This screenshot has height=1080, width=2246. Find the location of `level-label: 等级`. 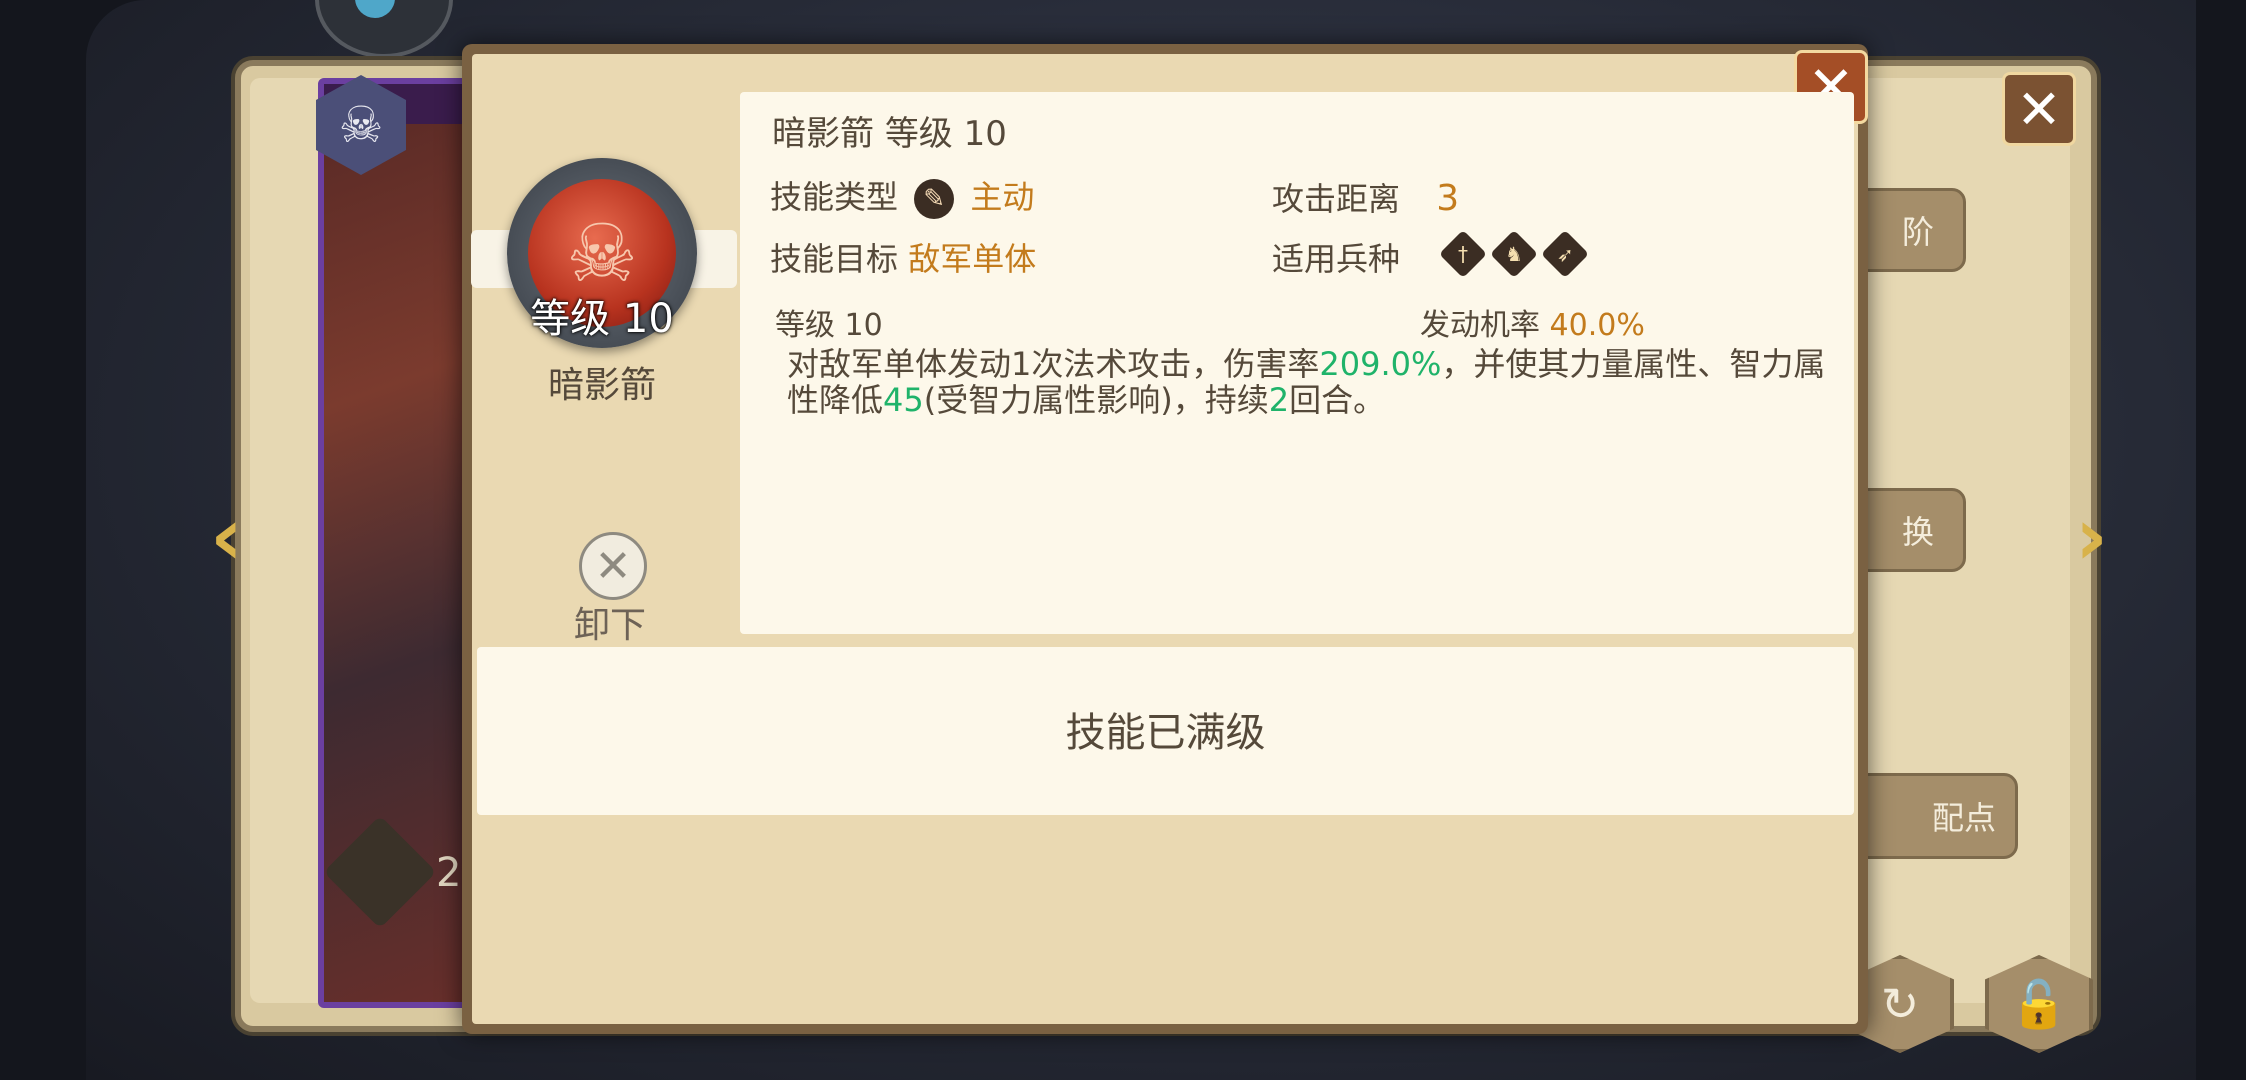

level-label: 等级 is located at coordinates (805, 325).